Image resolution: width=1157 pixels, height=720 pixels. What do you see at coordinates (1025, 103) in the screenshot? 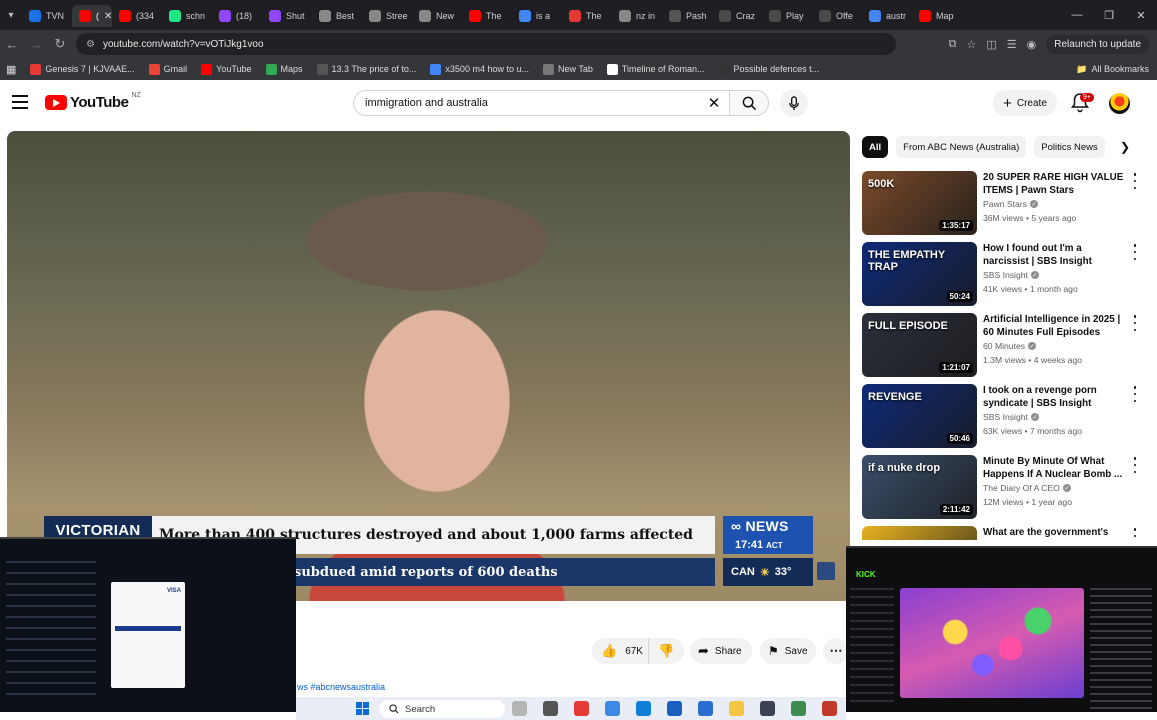
I see `create-button: + Create` at bounding box center [1025, 103].